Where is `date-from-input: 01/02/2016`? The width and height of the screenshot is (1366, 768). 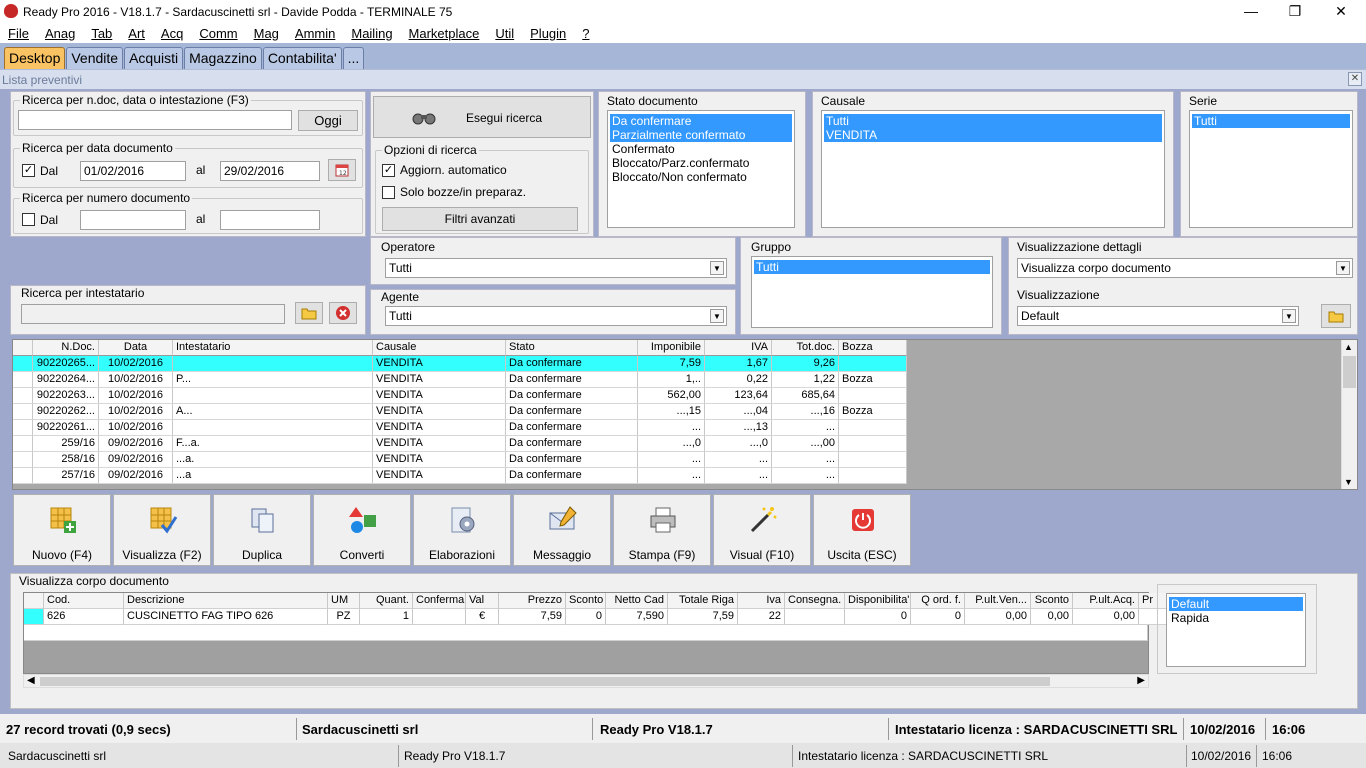
date-from-input: 01/02/2016 is located at coordinates (133, 171).